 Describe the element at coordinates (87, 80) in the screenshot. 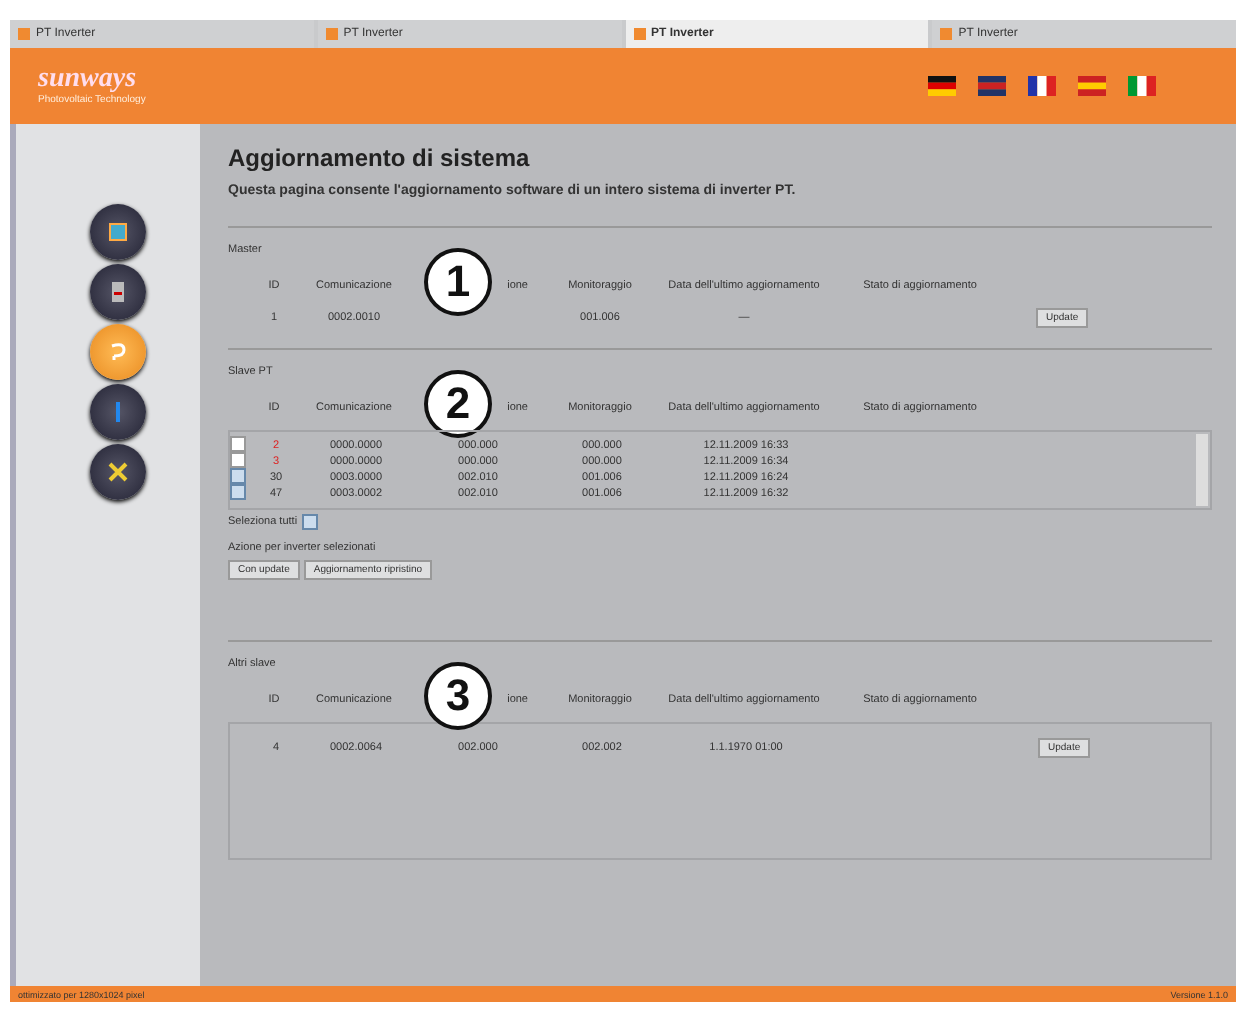

I see `logo: sunways` at that location.